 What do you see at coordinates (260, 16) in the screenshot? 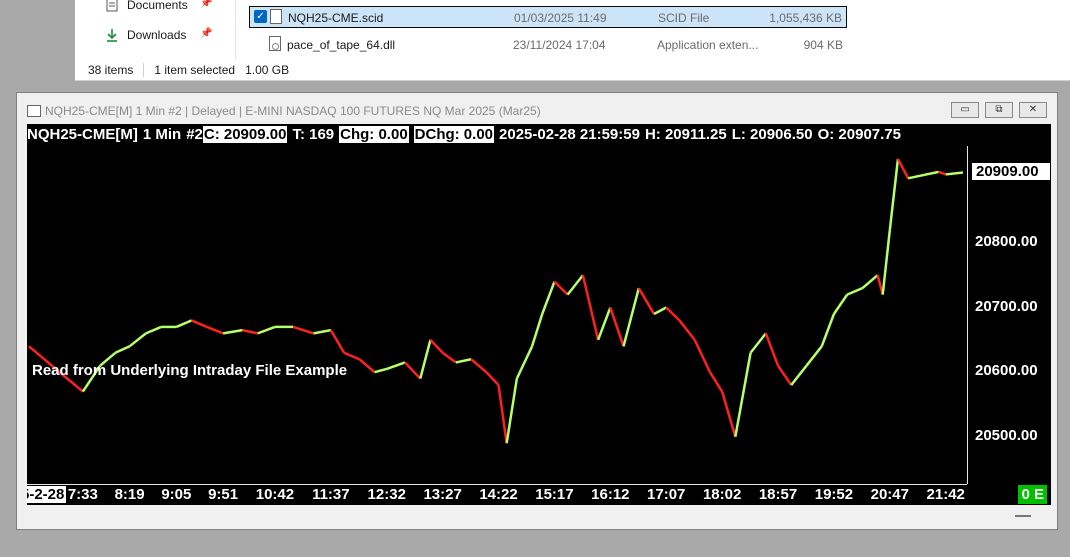
I see `checkbox-checked-icon: ✓` at bounding box center [260, 16].